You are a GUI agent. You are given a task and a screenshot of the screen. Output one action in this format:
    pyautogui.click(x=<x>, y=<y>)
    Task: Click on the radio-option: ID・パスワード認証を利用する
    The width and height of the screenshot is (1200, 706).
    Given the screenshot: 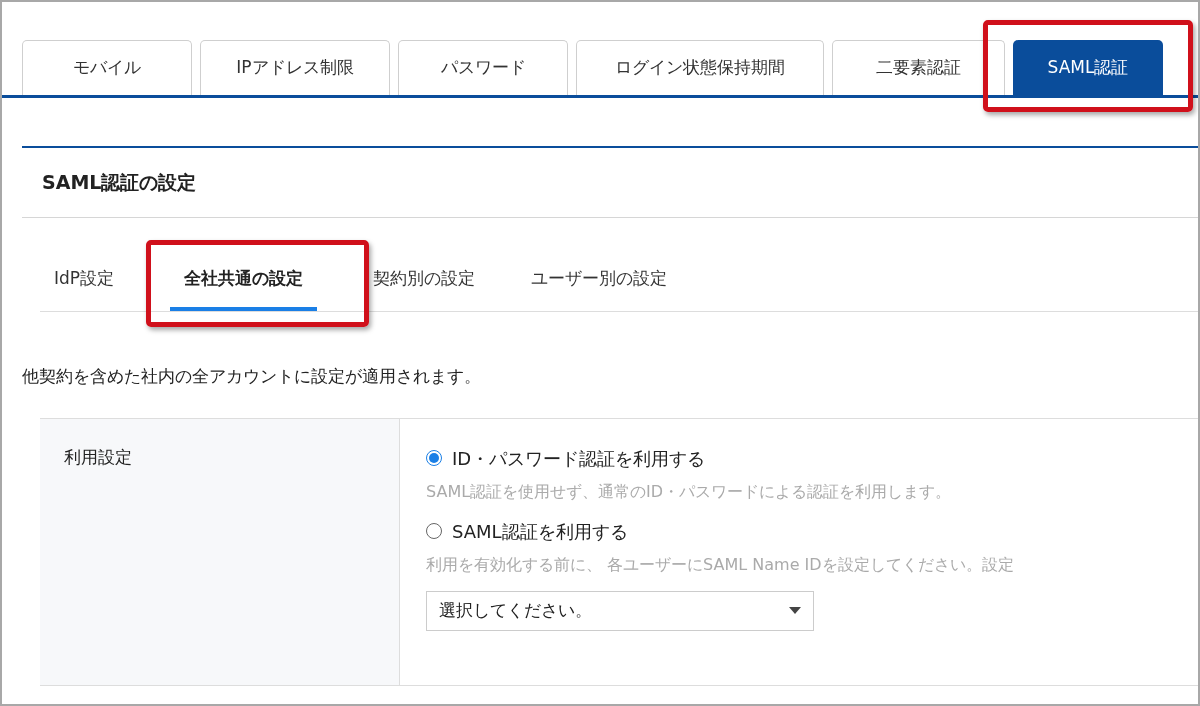 What is the action you would take?
    pyautogui.click(x=720, y=458)
    